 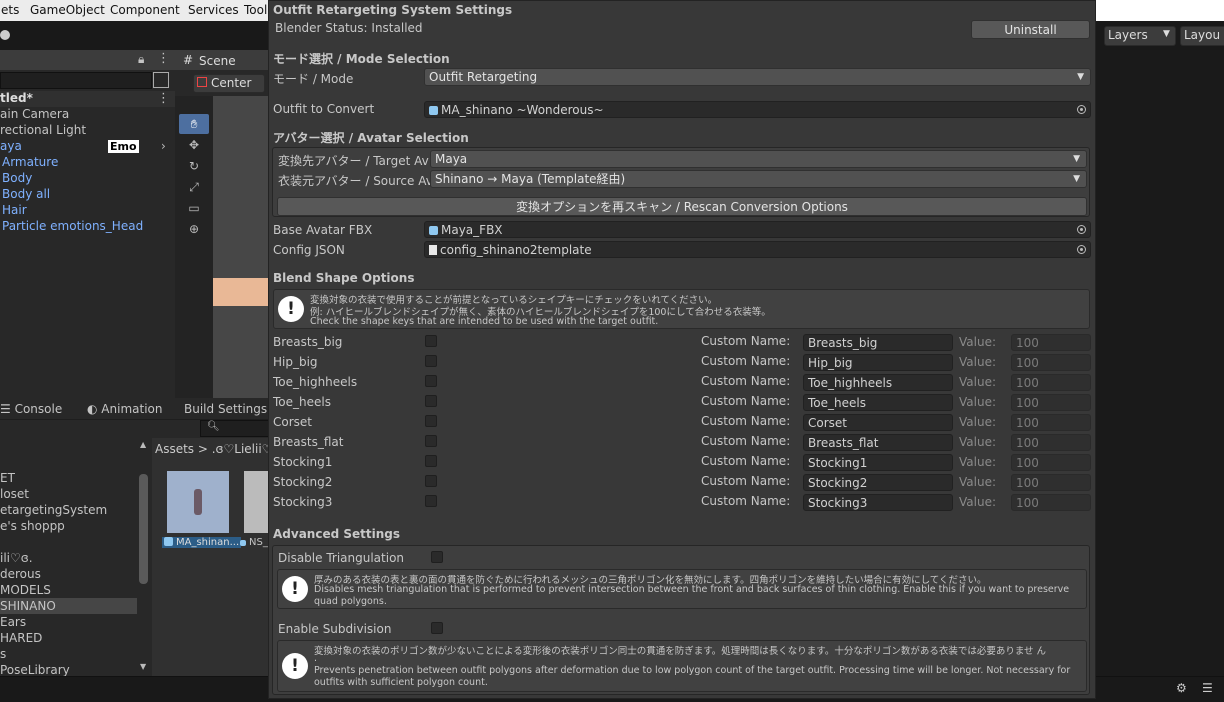 What do you see at coordinates (437, 557) in the screenshot?
I see `disable-triangulation-checkbox` at bounding box center [437, 557].